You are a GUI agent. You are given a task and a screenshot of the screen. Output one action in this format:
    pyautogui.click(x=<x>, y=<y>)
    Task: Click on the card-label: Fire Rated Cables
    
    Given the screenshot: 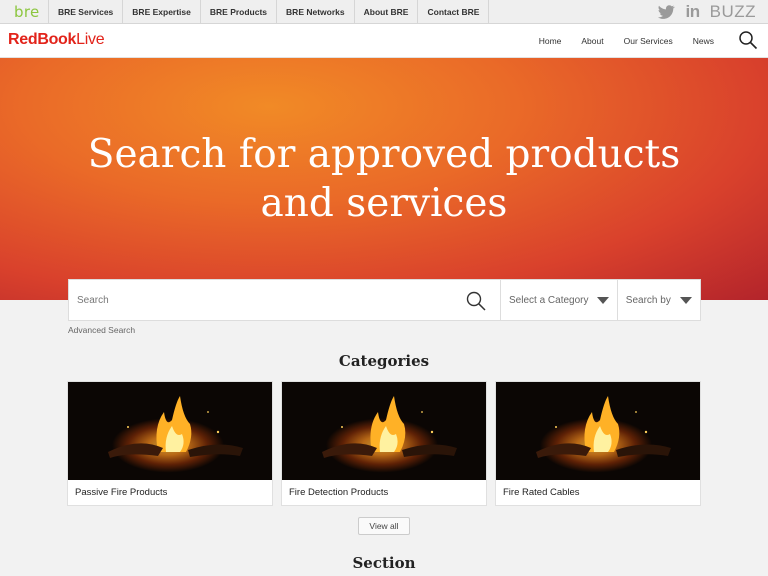 What is the action you would take?
    pyautogui.click(x=541, y=492)
    